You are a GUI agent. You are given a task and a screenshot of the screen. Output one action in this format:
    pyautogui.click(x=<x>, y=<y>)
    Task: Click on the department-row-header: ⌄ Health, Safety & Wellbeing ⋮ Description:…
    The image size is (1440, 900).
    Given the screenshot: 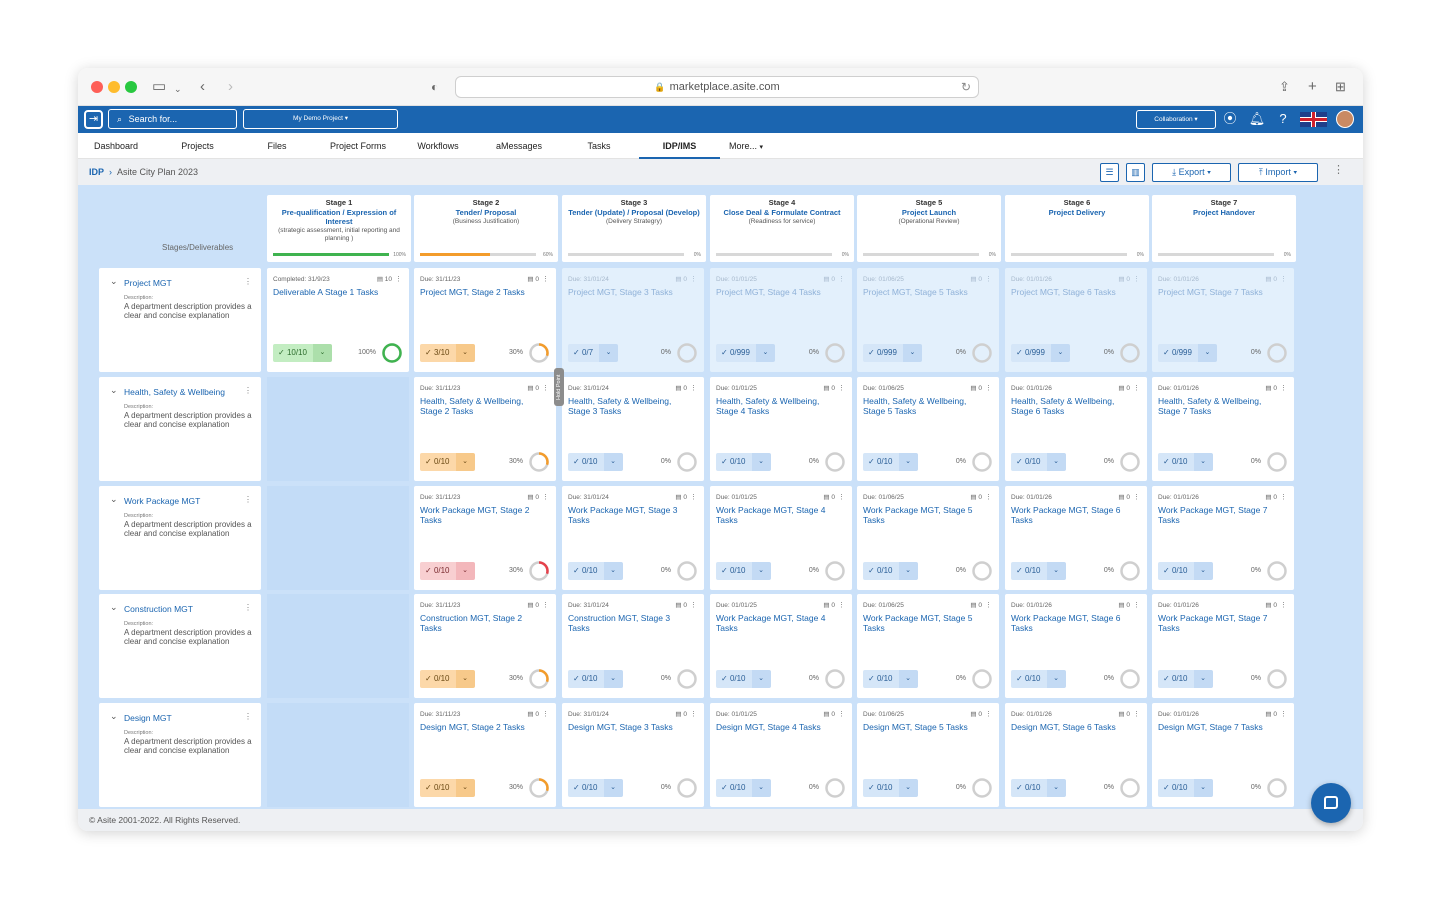 What is the action you would take?
    pyautogui.click(x=180, y=429)
    